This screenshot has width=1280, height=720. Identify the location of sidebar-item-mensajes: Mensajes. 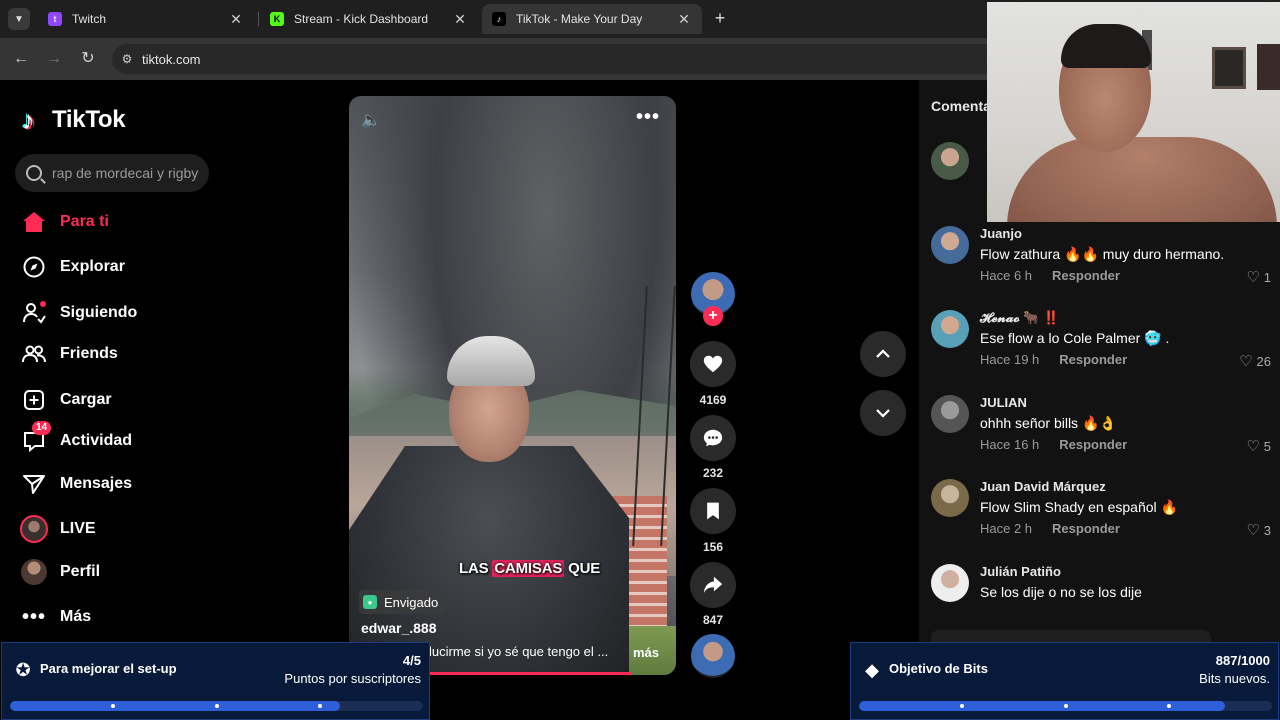
(76, 484).